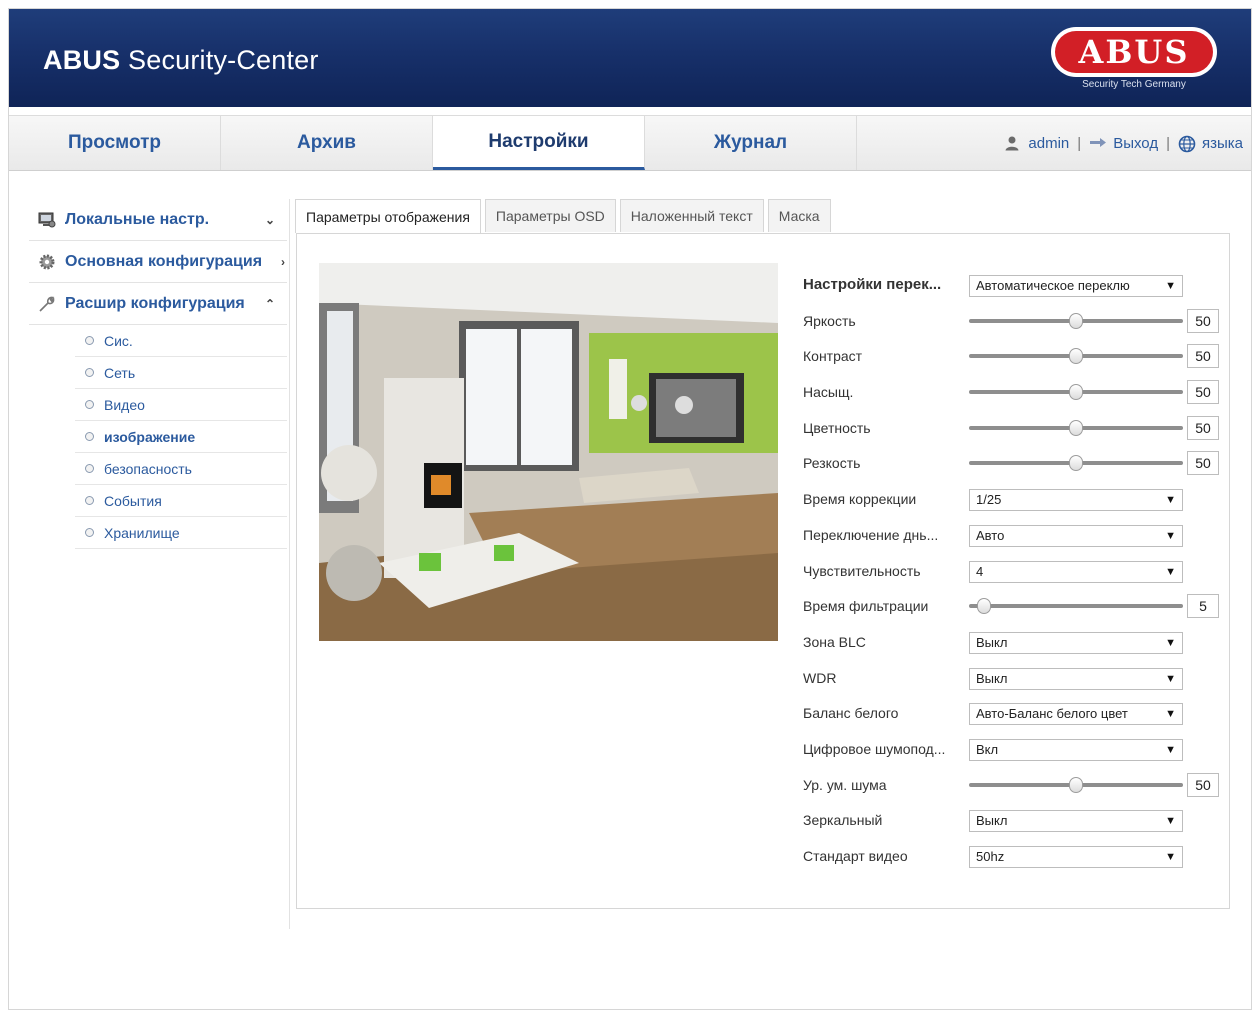  What do you see at coordinates (181, 469) in the screenshot?
I see `sidebar-item-security: безопасность` at bounding box center [181, 469].